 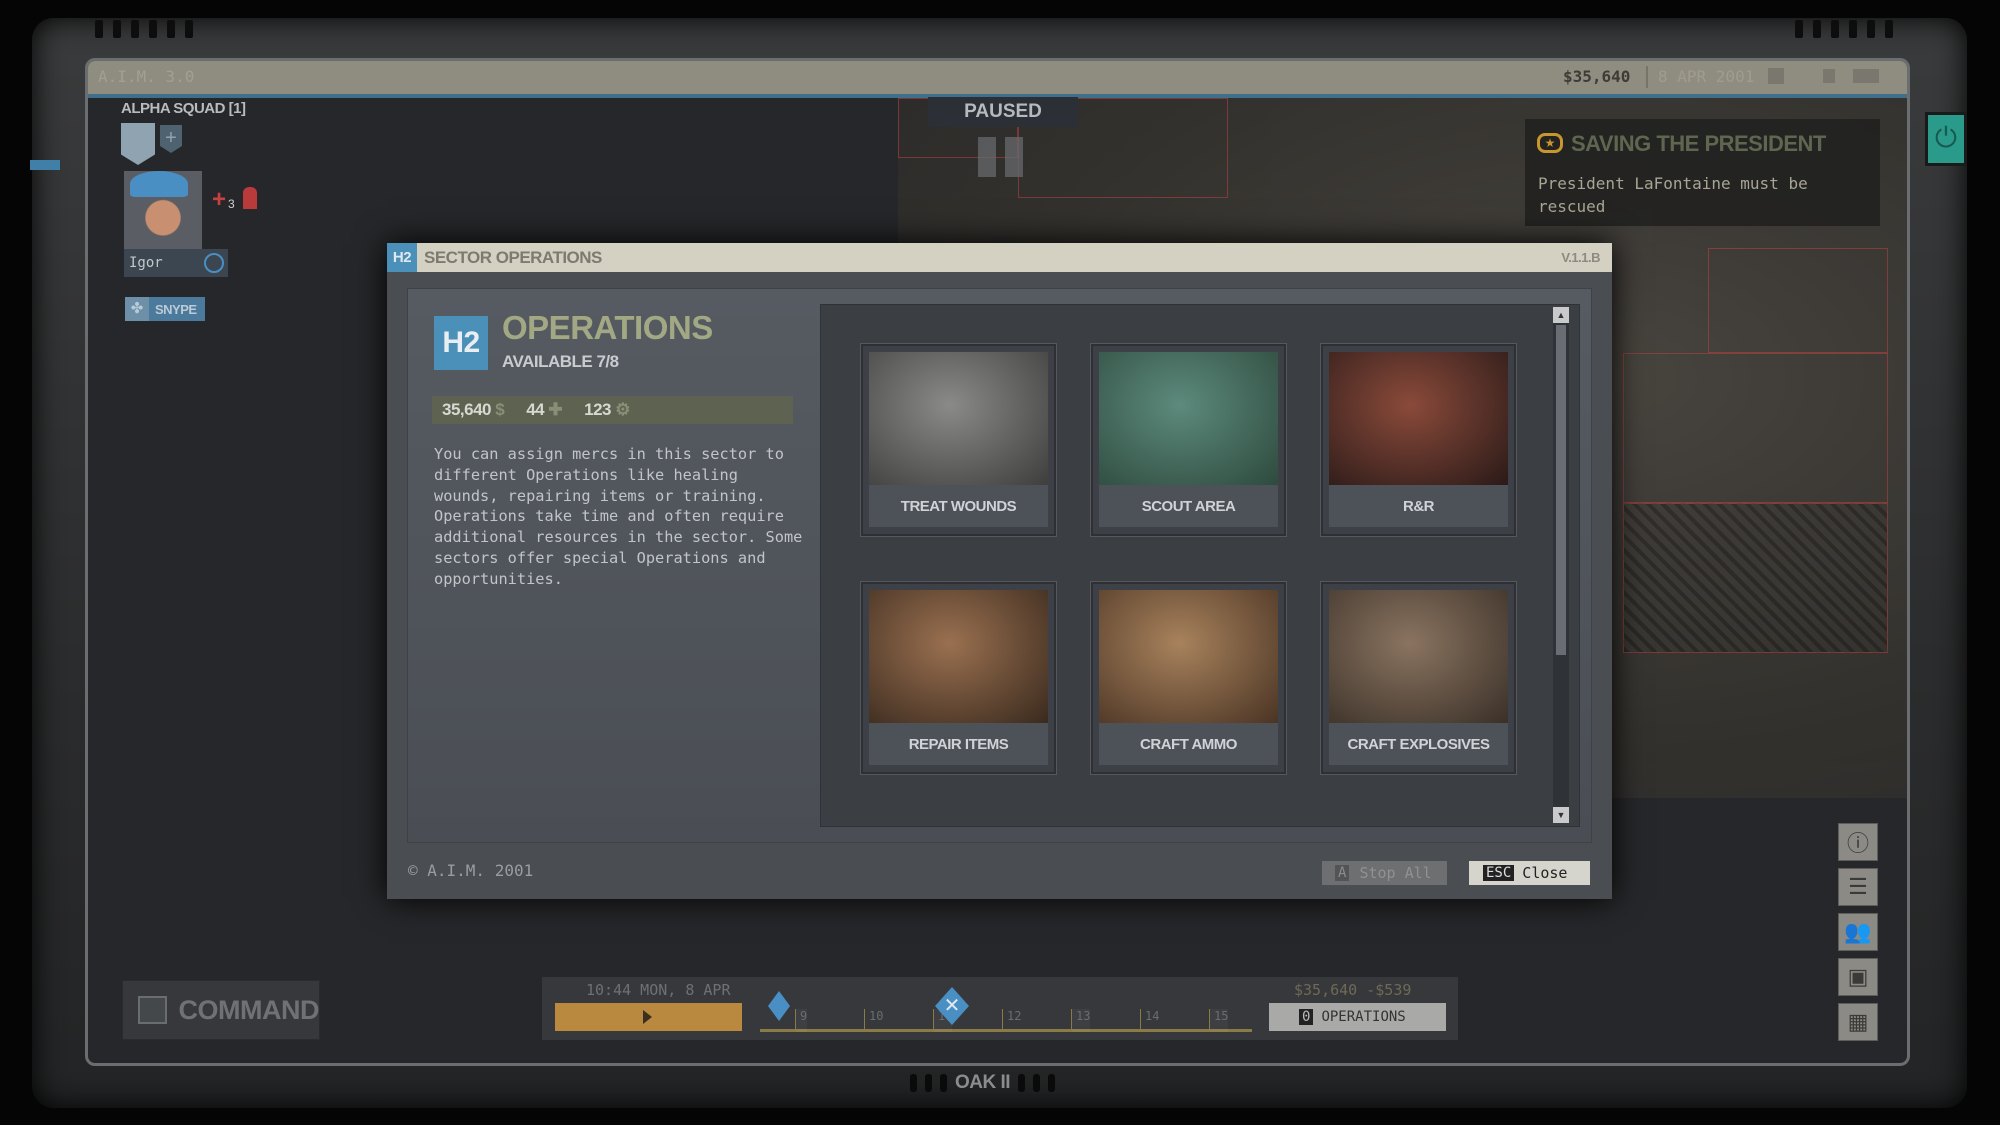 I want to click on operation-card: R&R, so click(x=1418, y=440).